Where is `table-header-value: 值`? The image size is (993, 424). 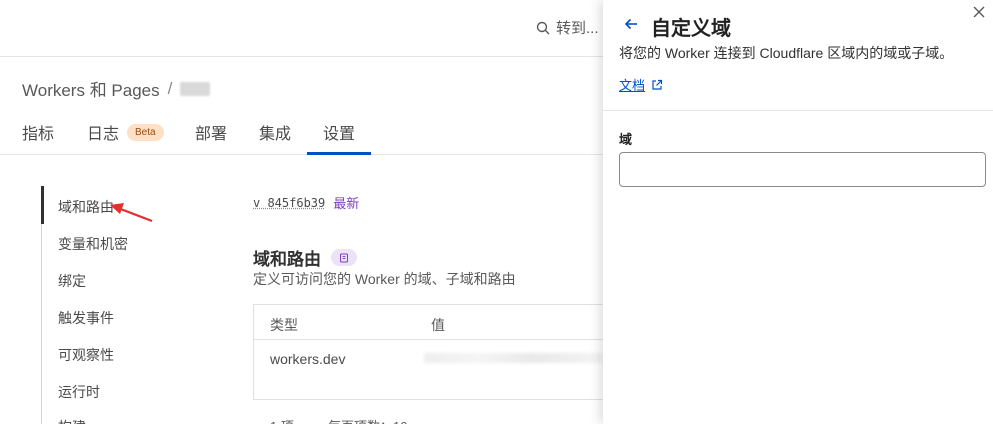 table-header-value: 值 is located at coordinates (438, 325).